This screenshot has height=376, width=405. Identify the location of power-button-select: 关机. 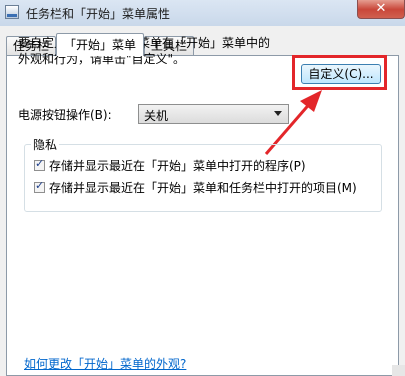
(213, 114).